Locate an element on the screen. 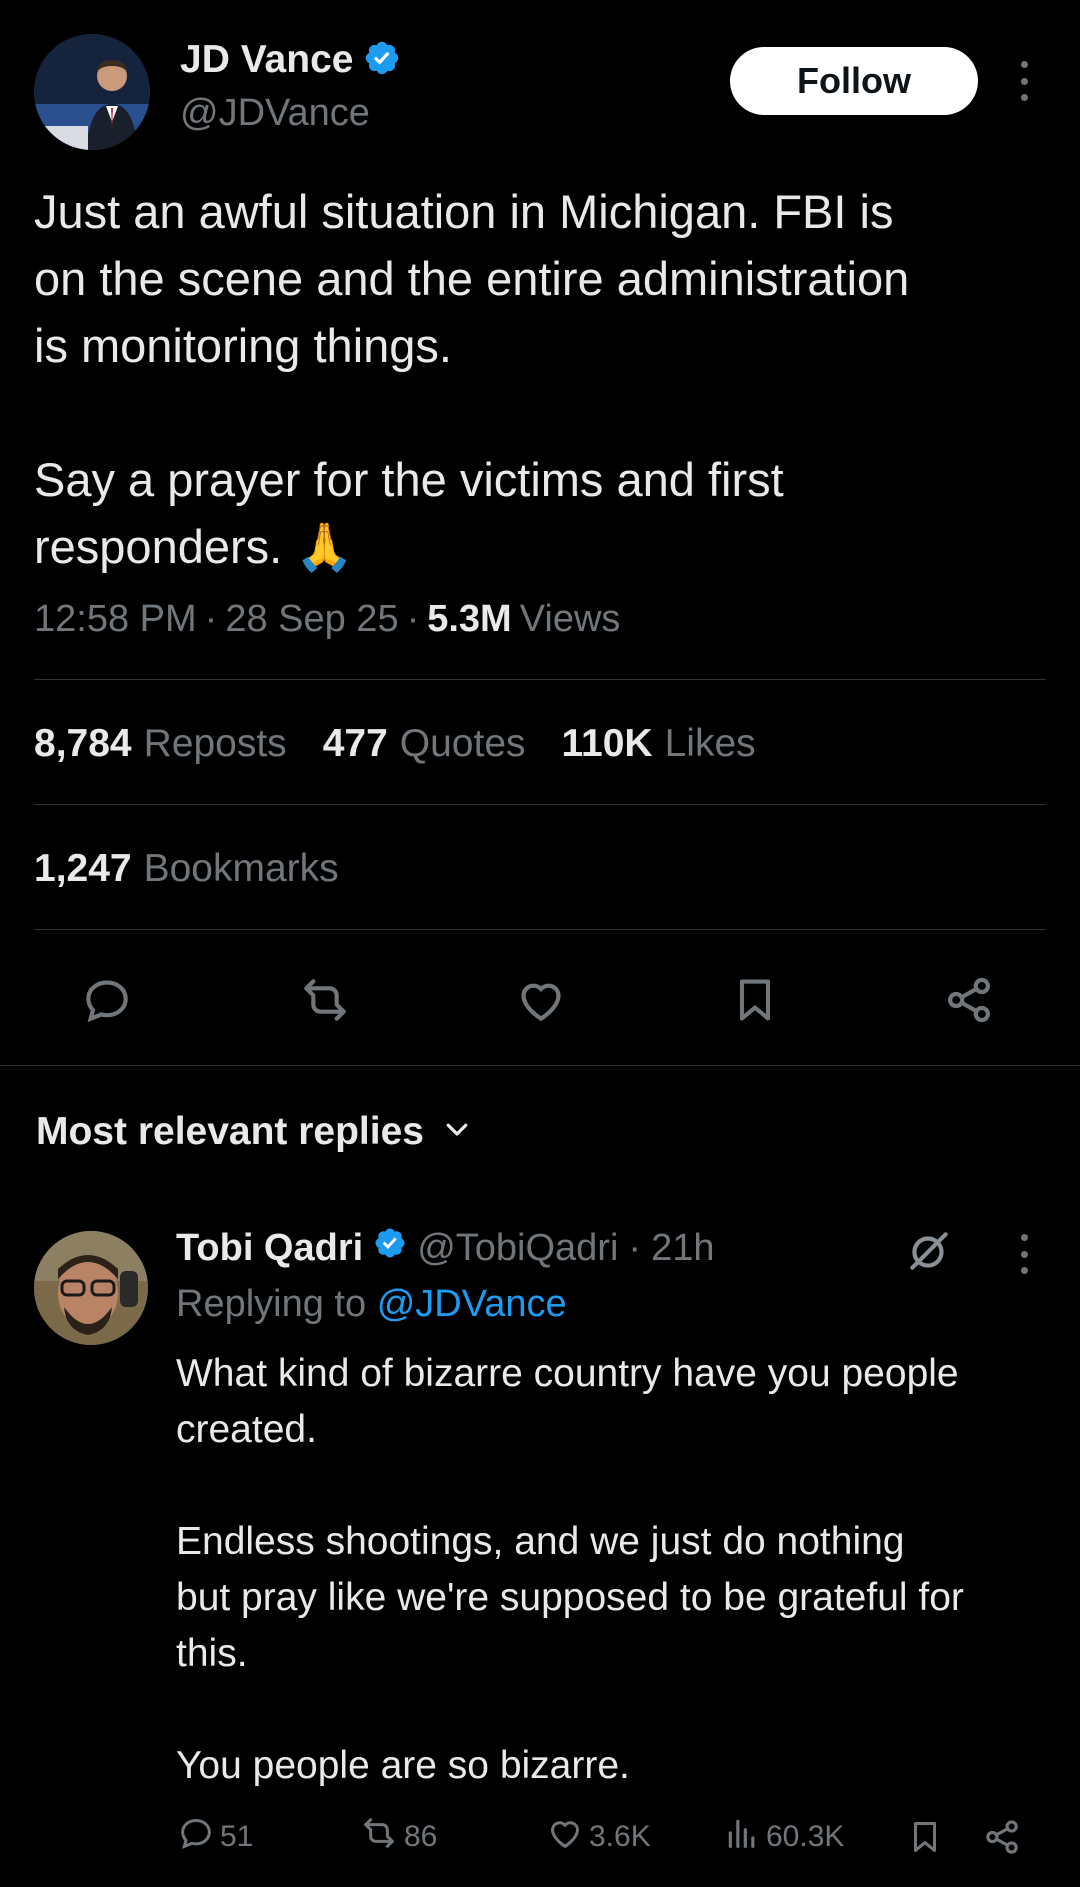 This screenshot has height=1887, width=1080. grok-icon is located at coordinates (929, 1253).